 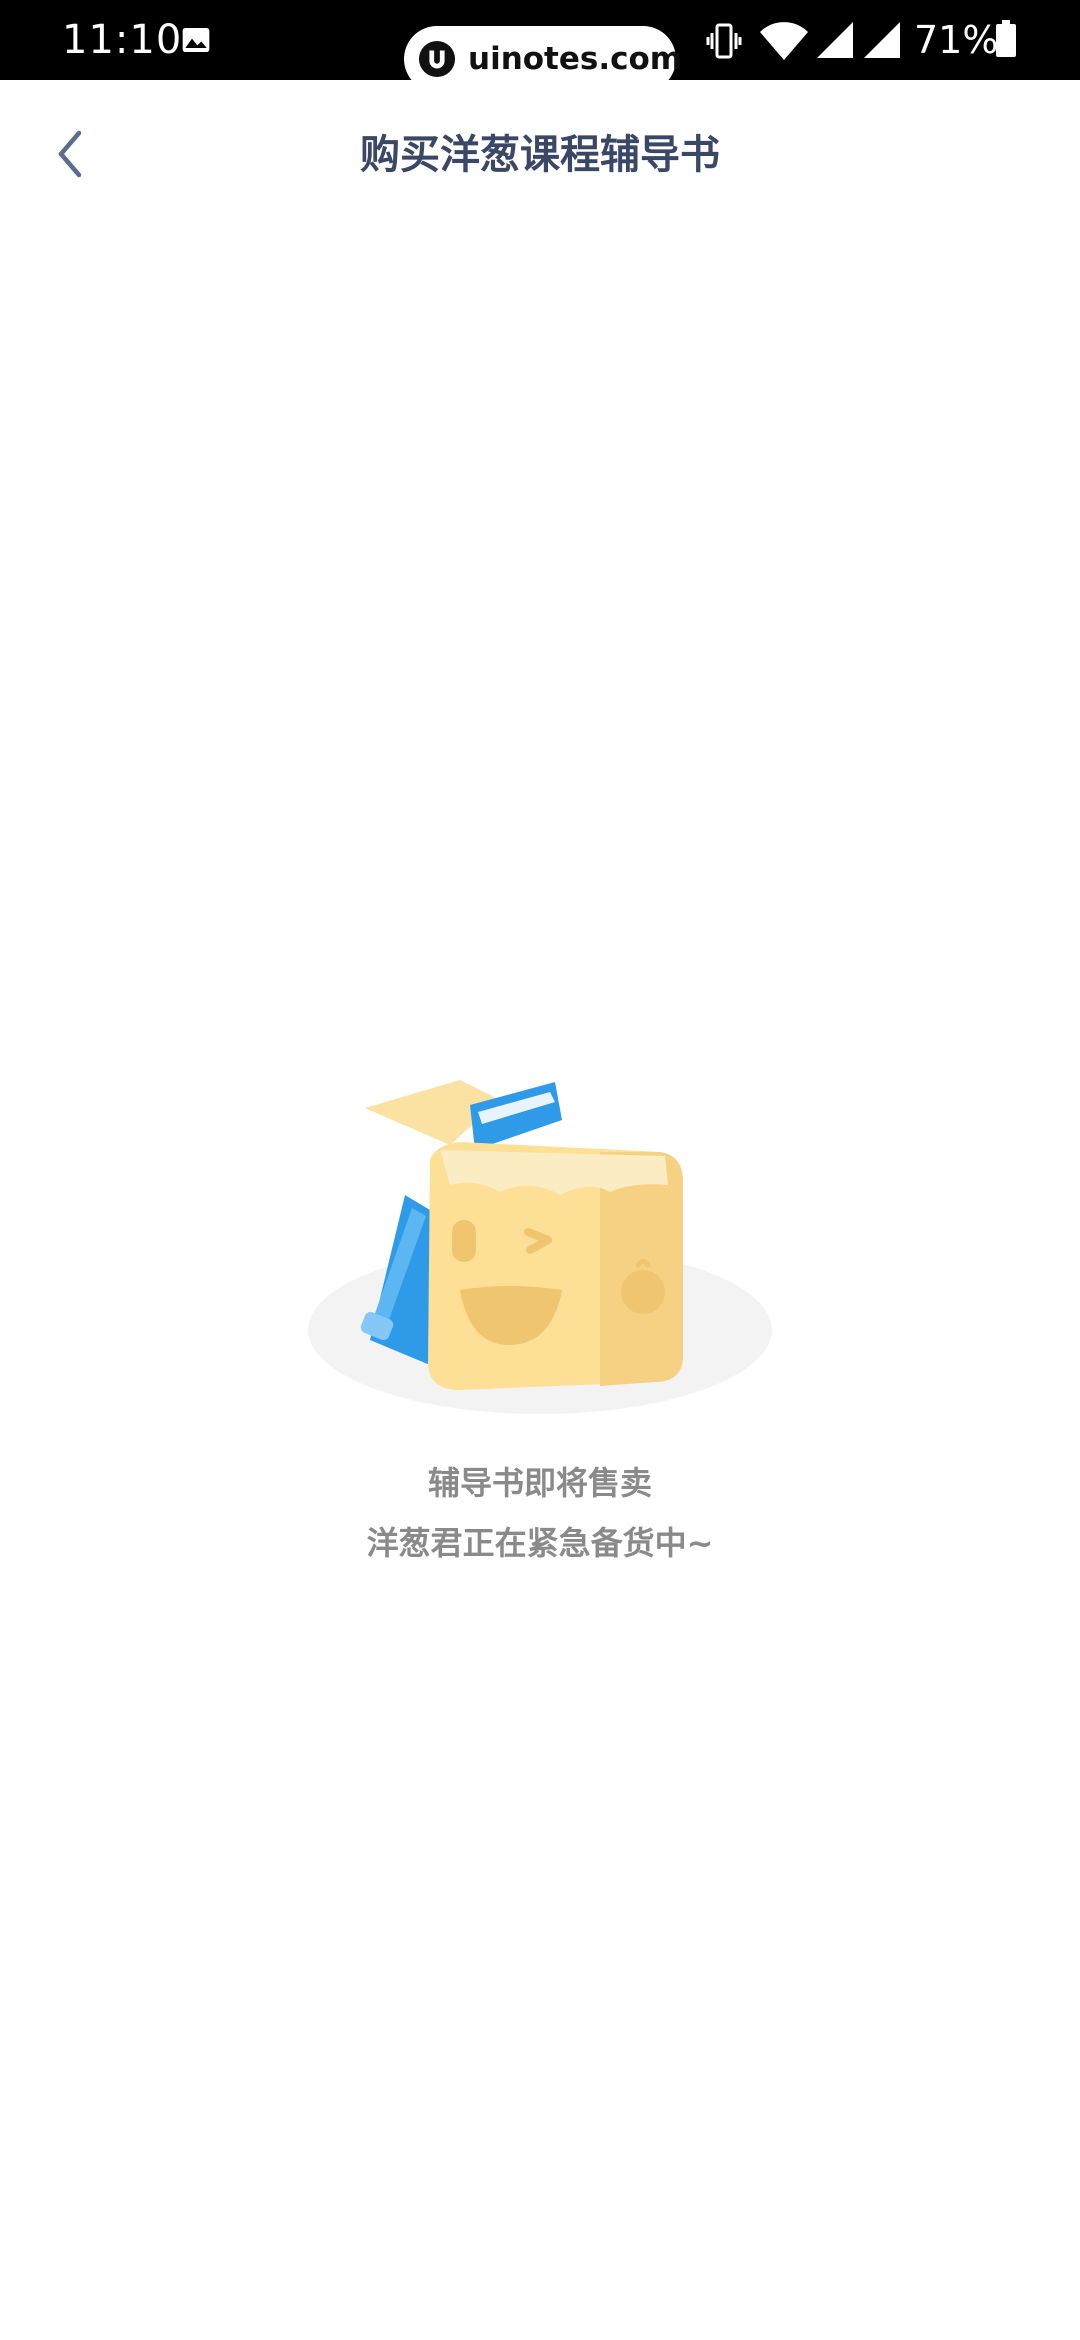 I want to click on battery-icon, so click(x=1006, y=38).